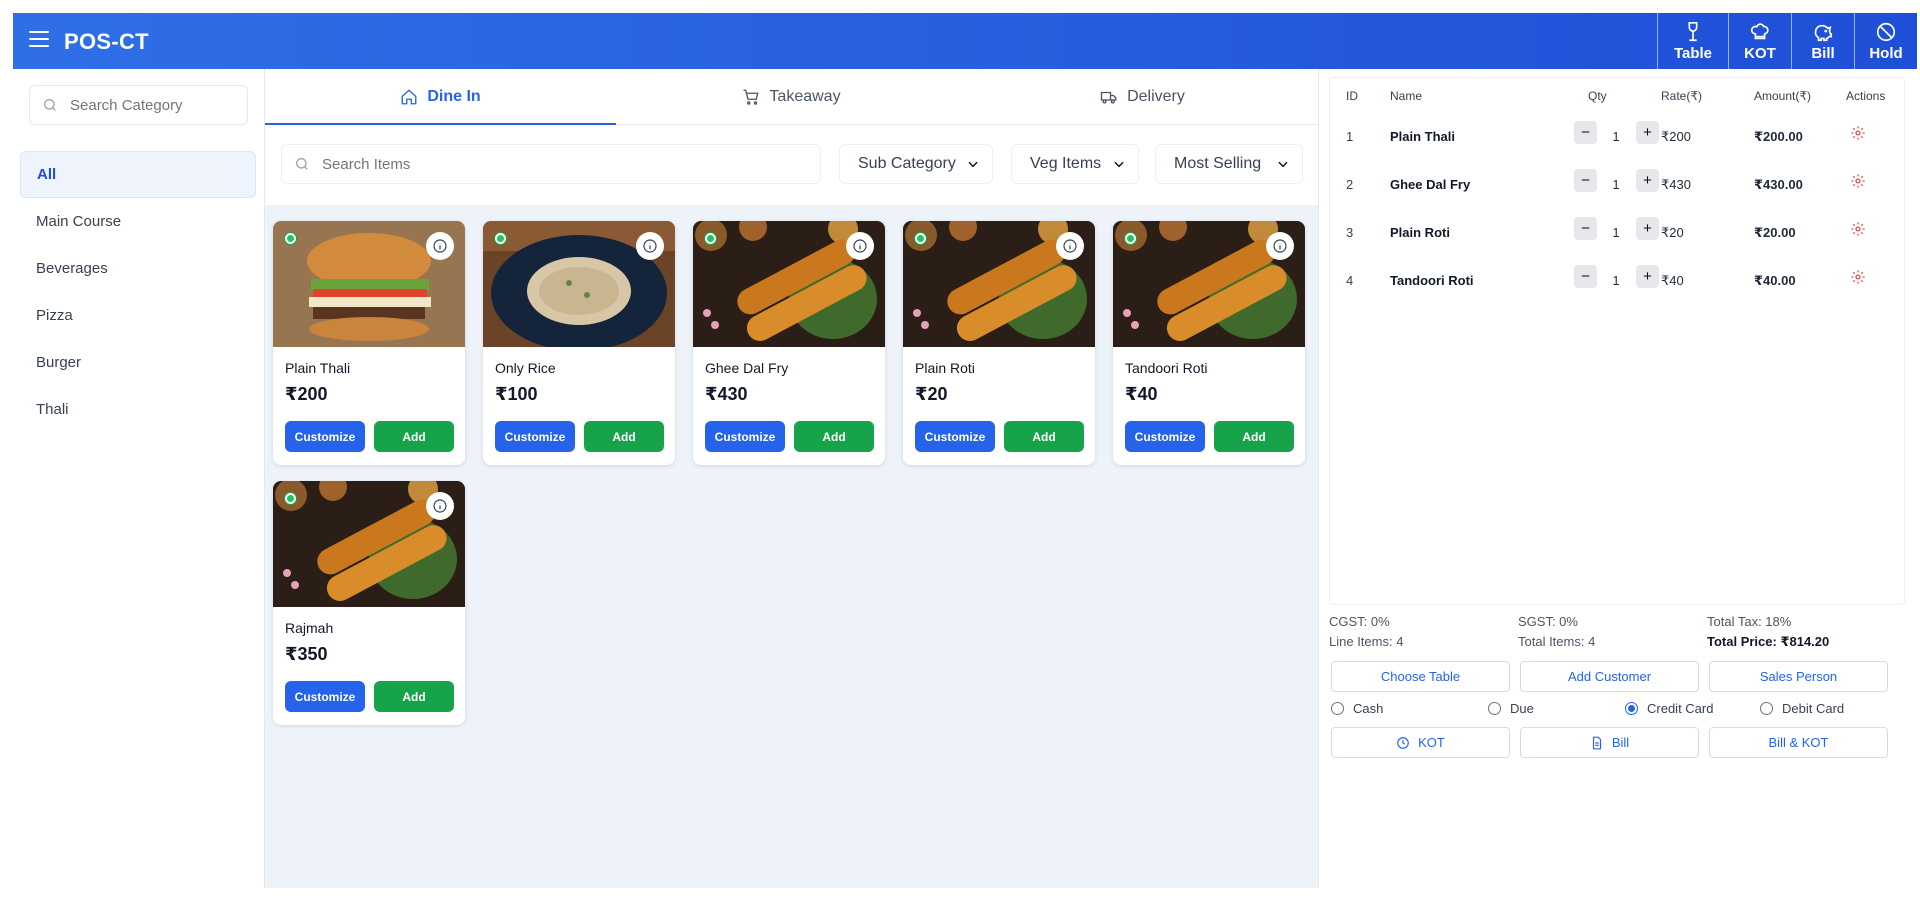 The width and height of the screenshot is (1920, 907). Describe the element at coordinates (1672, 232) in the screenshot. I see `order-row-rate: ₹20` at that location.